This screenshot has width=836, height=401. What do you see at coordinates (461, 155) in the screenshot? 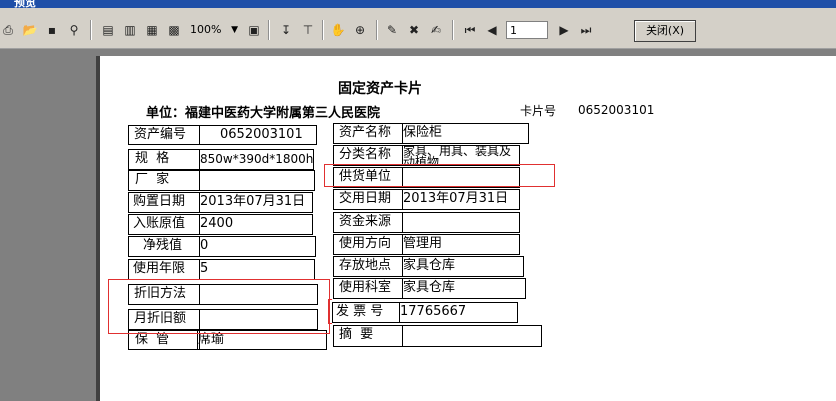
I see `category-value: 家具、用具、装具及动植物` at bounding box center [461, 155].